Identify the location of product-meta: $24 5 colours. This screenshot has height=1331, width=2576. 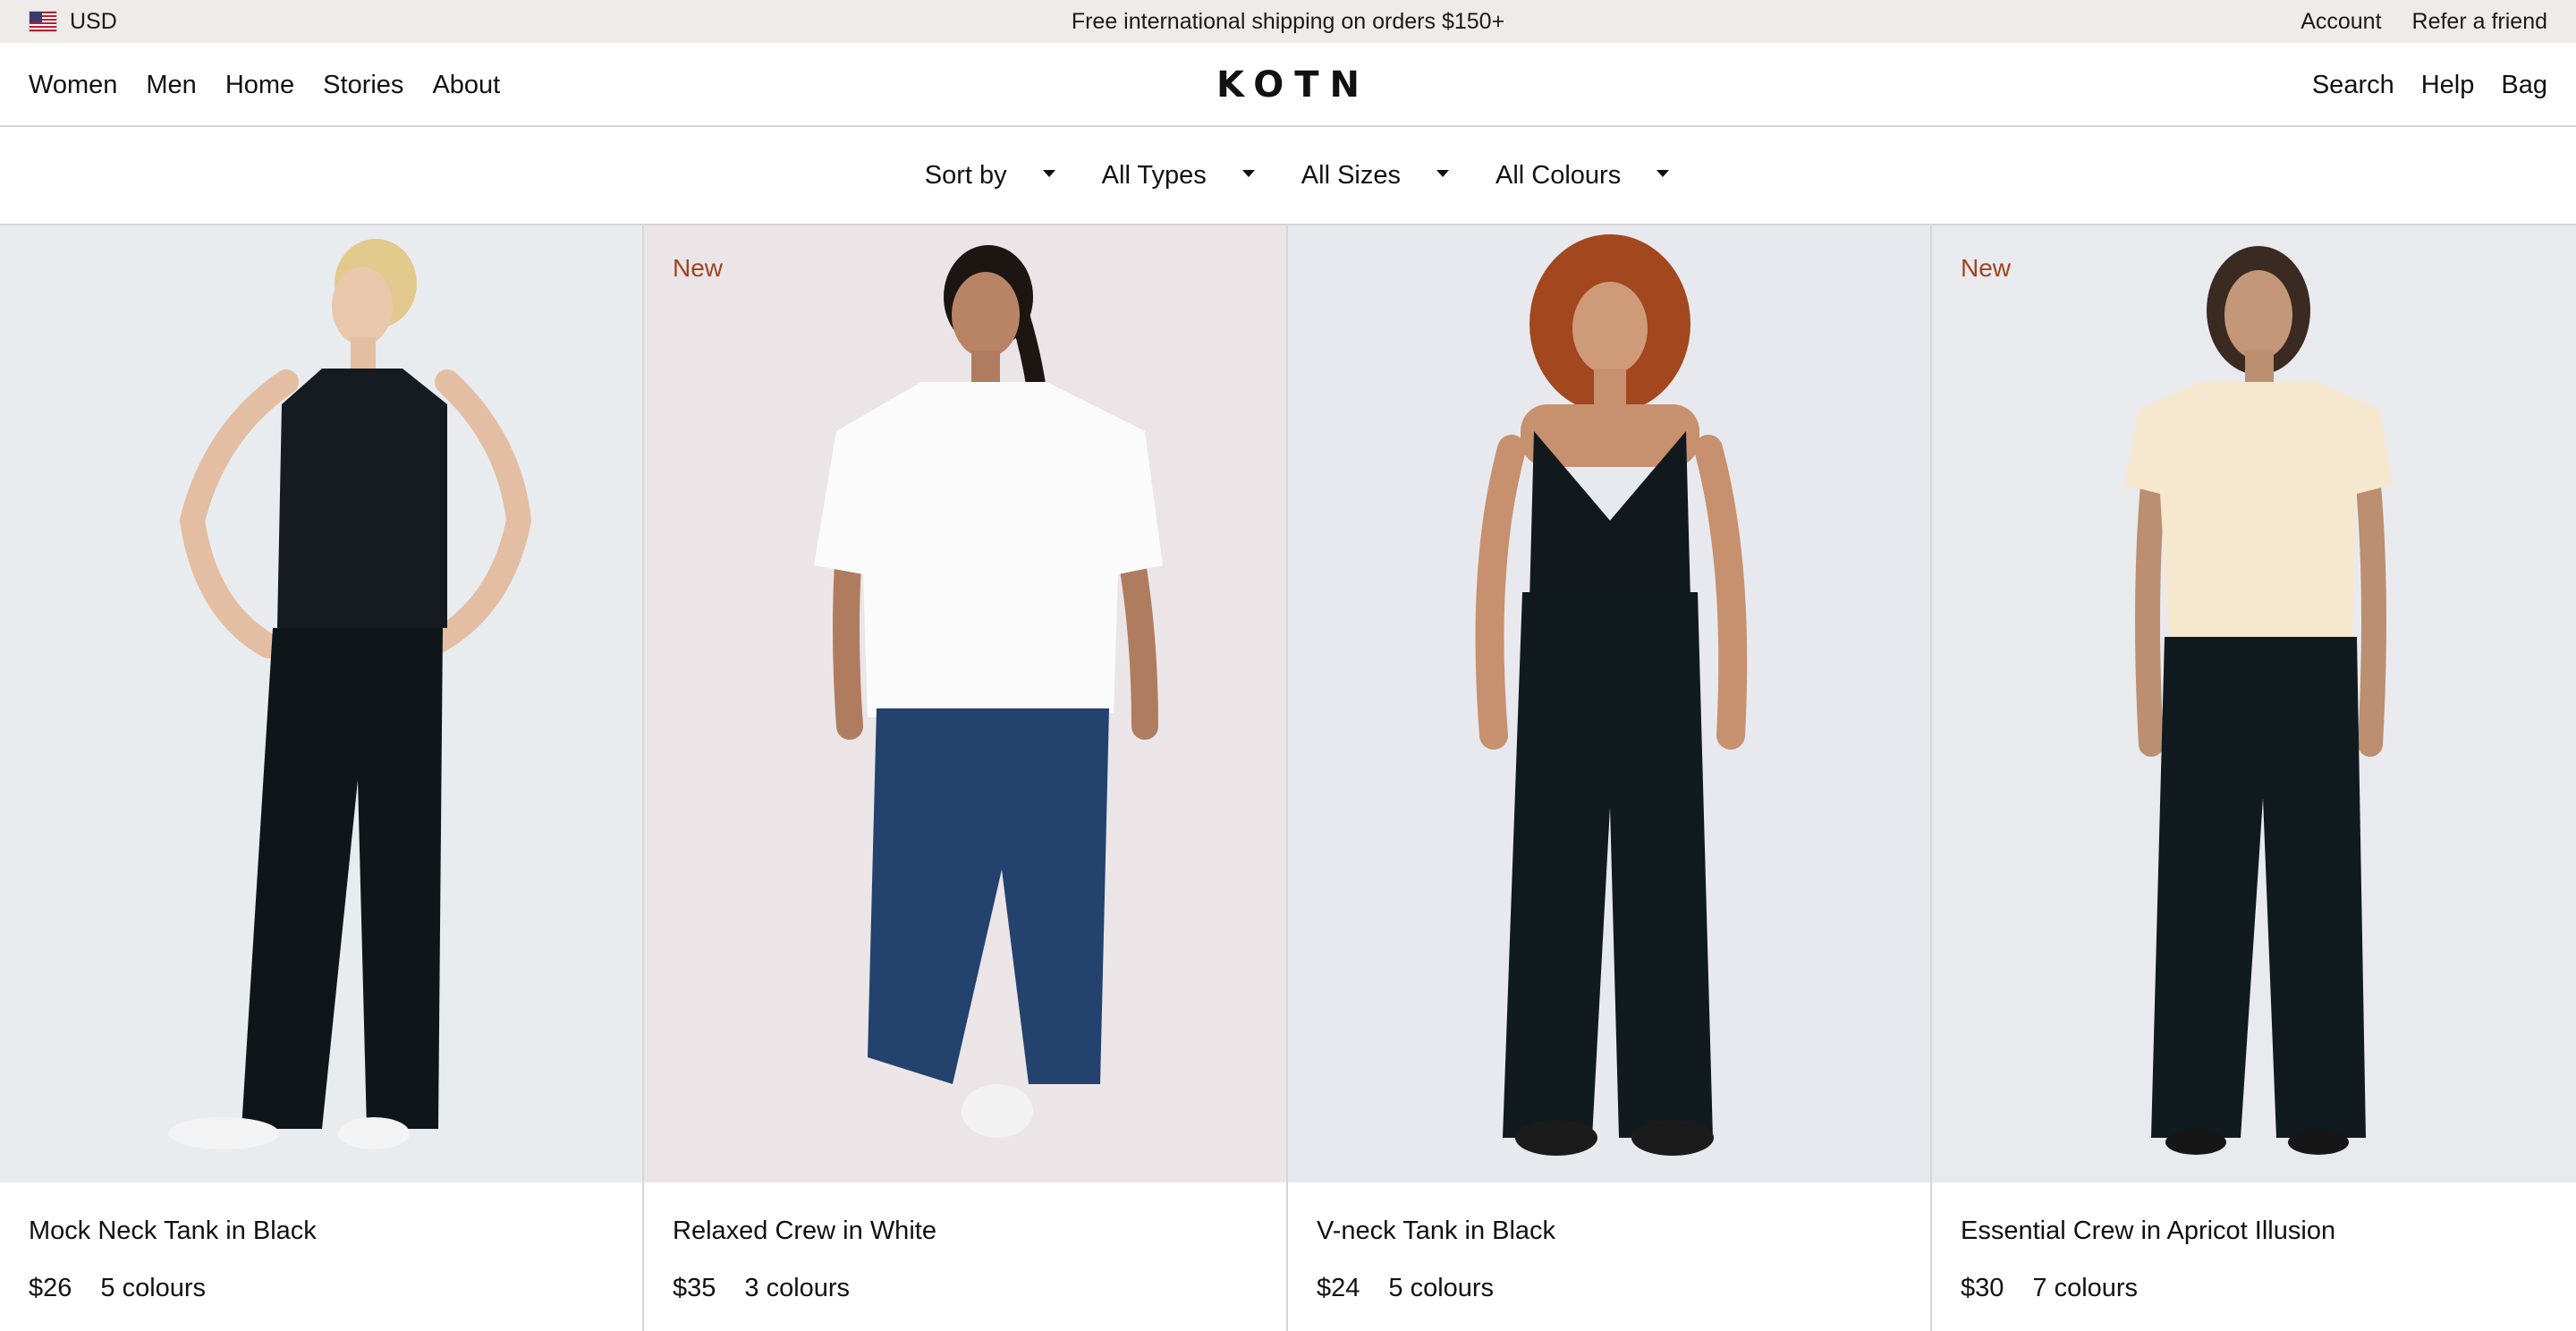
(1405, 1289).